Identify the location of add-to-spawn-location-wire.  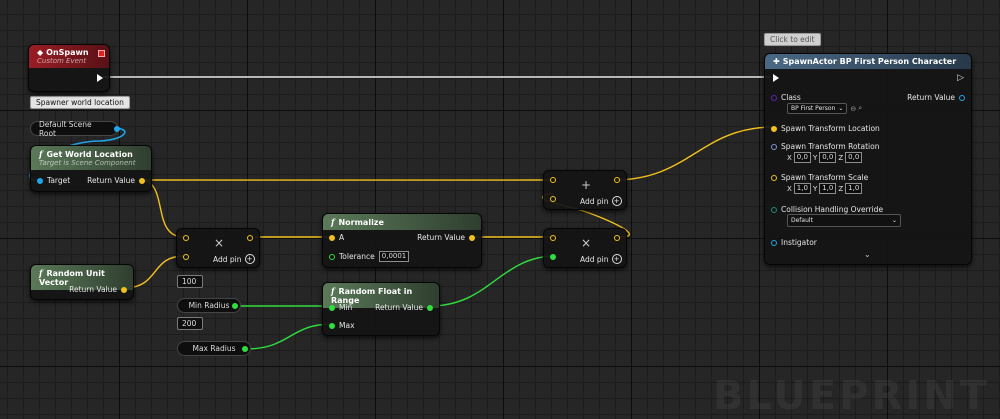
(694, 153).